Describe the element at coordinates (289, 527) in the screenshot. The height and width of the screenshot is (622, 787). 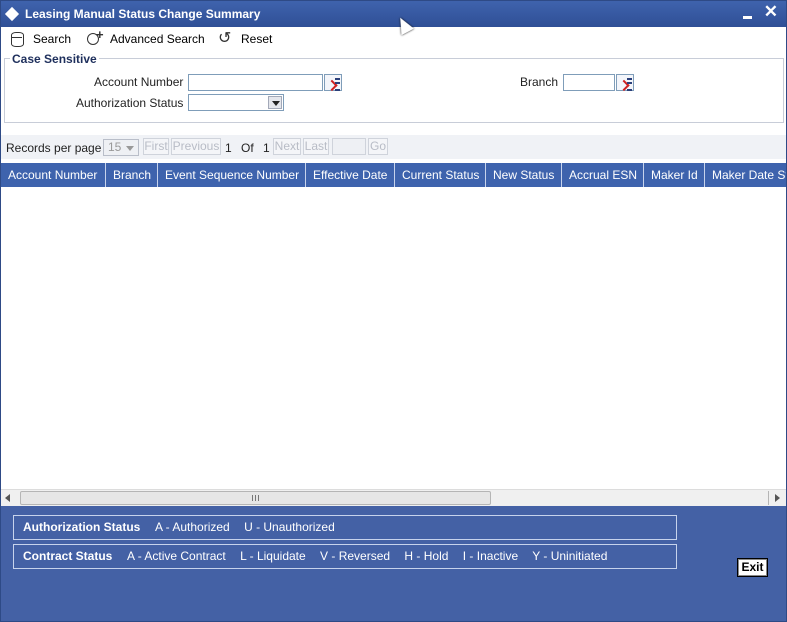
I see `legend-item: U - Unauthorized` at that location.